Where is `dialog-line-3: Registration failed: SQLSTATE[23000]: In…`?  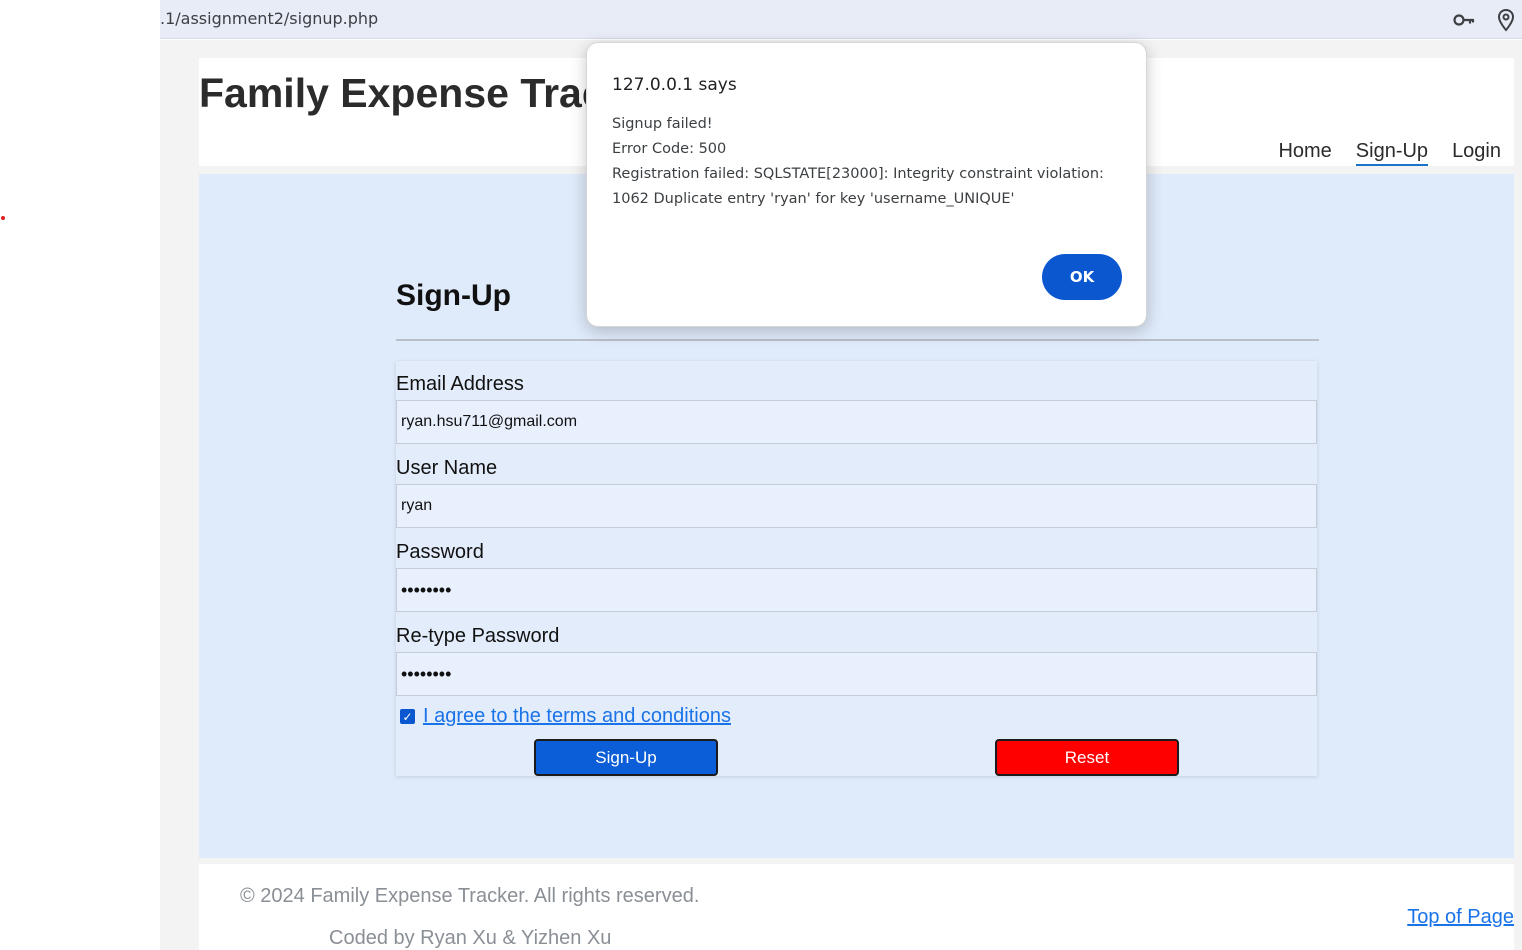 dialog-line-3: Registration failed: SQLSTATE[23000]: In… is located at coordinates (858, 174).